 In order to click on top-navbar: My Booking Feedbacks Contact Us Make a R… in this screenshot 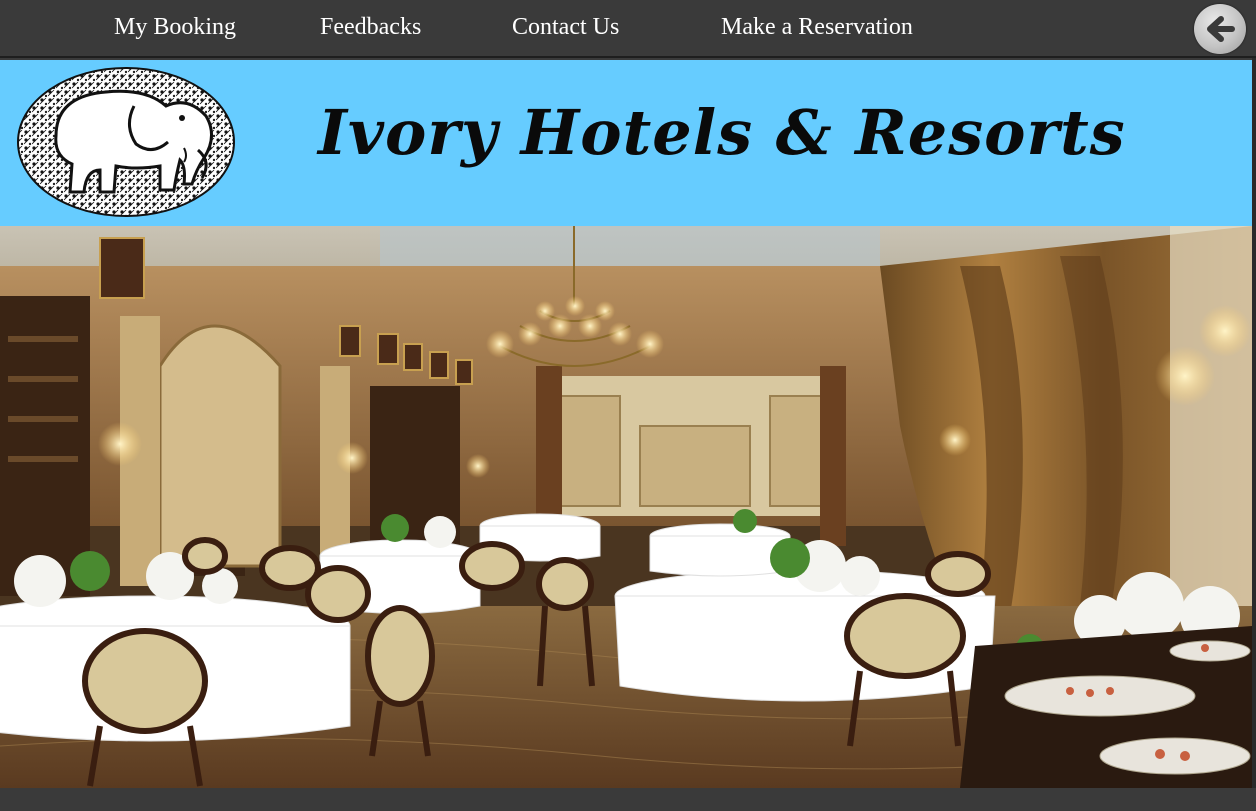, I will do `click(628, 29)`.